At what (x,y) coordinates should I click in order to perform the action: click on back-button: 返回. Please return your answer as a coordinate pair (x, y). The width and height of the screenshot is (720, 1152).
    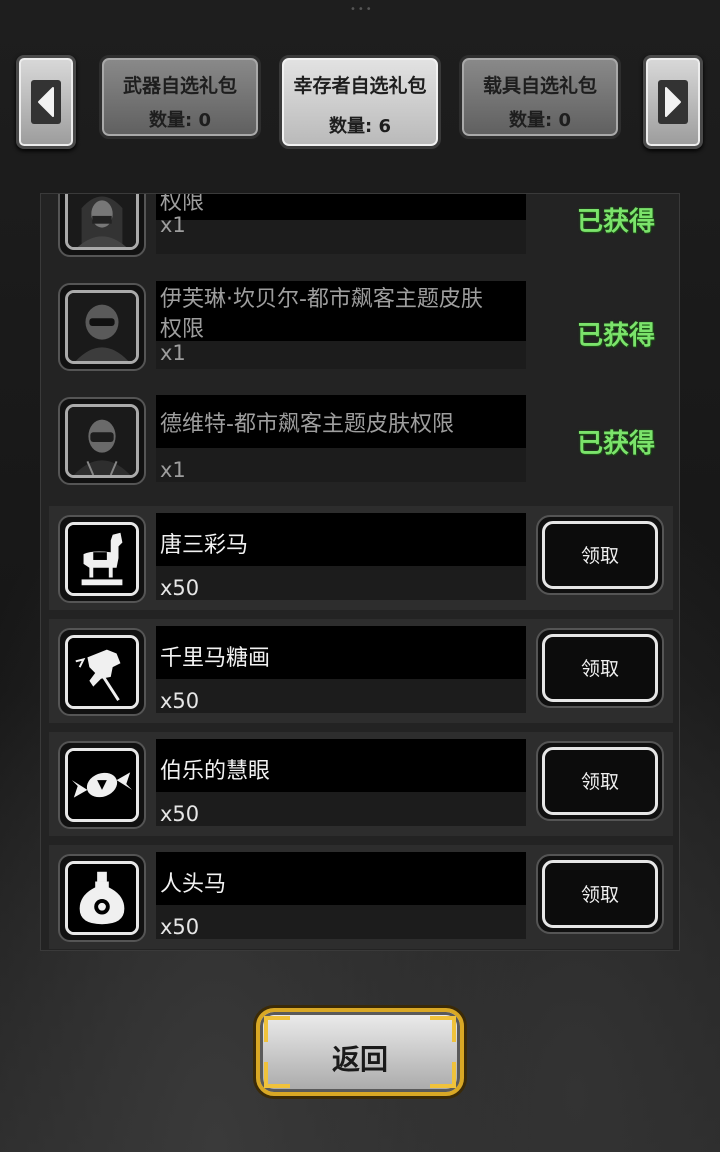
    Looking at the image, I should click on (360, 1052).